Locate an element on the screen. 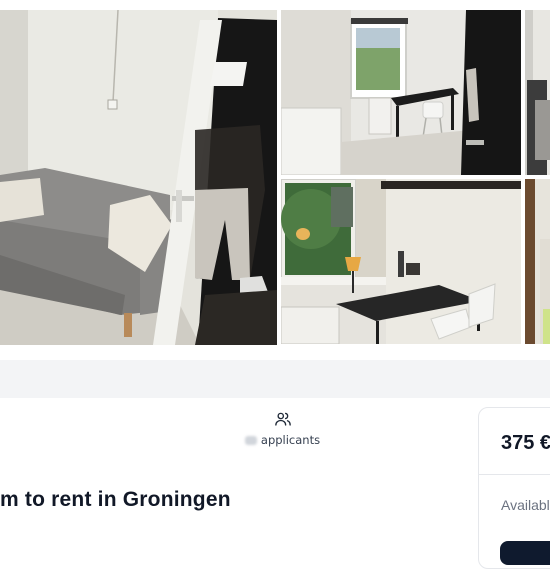 This screenshot has width=550, height=569. room-photo-desk-window is located at coordinates (401, 92).